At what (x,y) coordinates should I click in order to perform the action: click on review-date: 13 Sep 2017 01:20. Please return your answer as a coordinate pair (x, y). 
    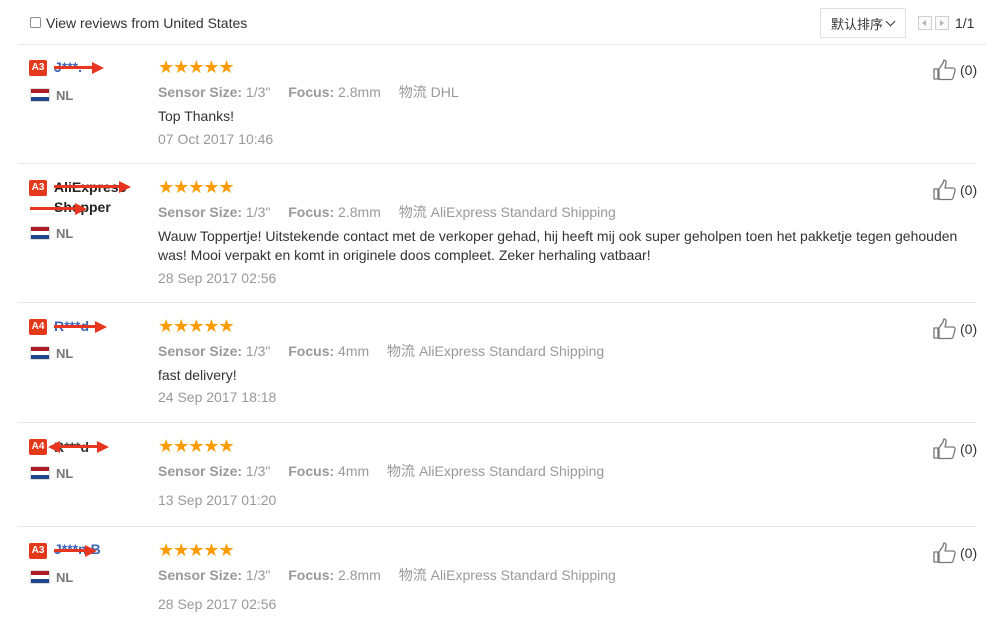
    Looking at the image, I should click on (217, 500).